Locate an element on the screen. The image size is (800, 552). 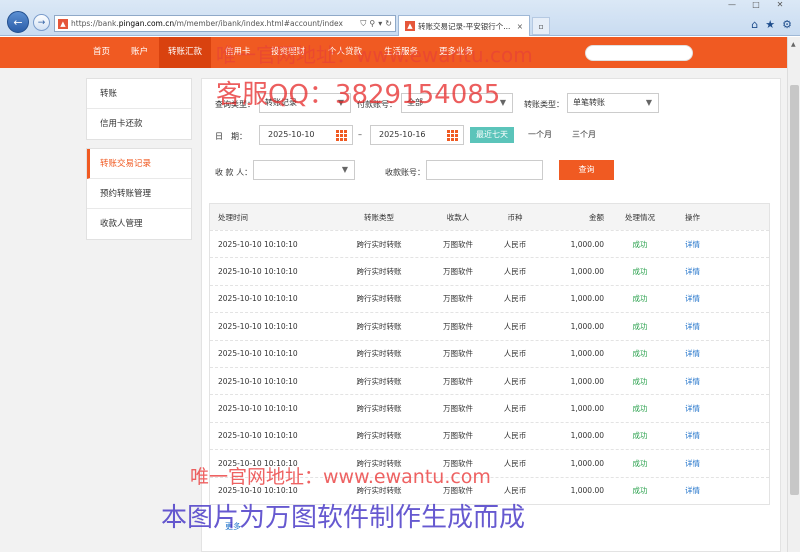
payee-account-input is located at coordinates (484, 170).